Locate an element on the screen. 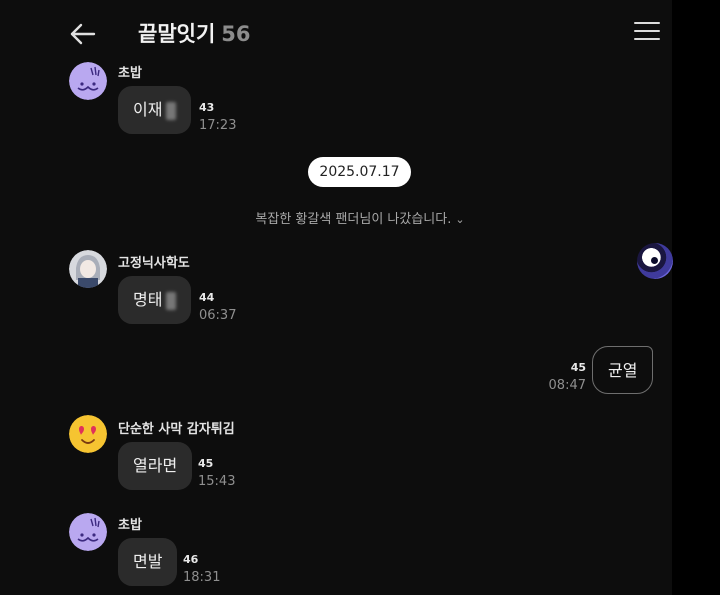  date-divider: 2025.07.17 is located at coordinates (359, 172).